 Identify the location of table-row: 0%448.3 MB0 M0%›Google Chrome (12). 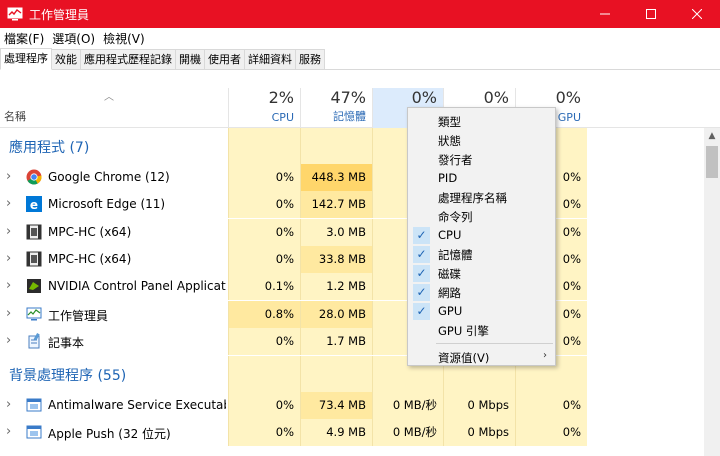
(352, 177).